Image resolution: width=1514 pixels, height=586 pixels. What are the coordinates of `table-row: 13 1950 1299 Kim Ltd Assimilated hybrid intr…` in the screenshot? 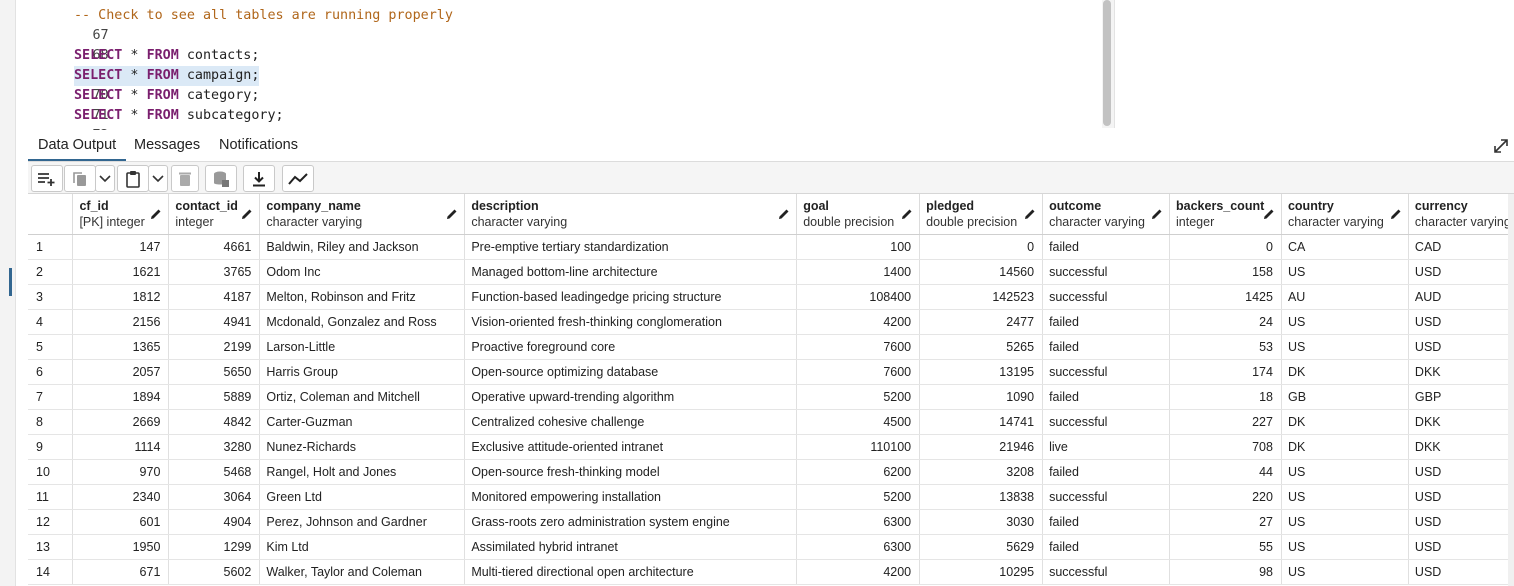 It's located at (771, 547).